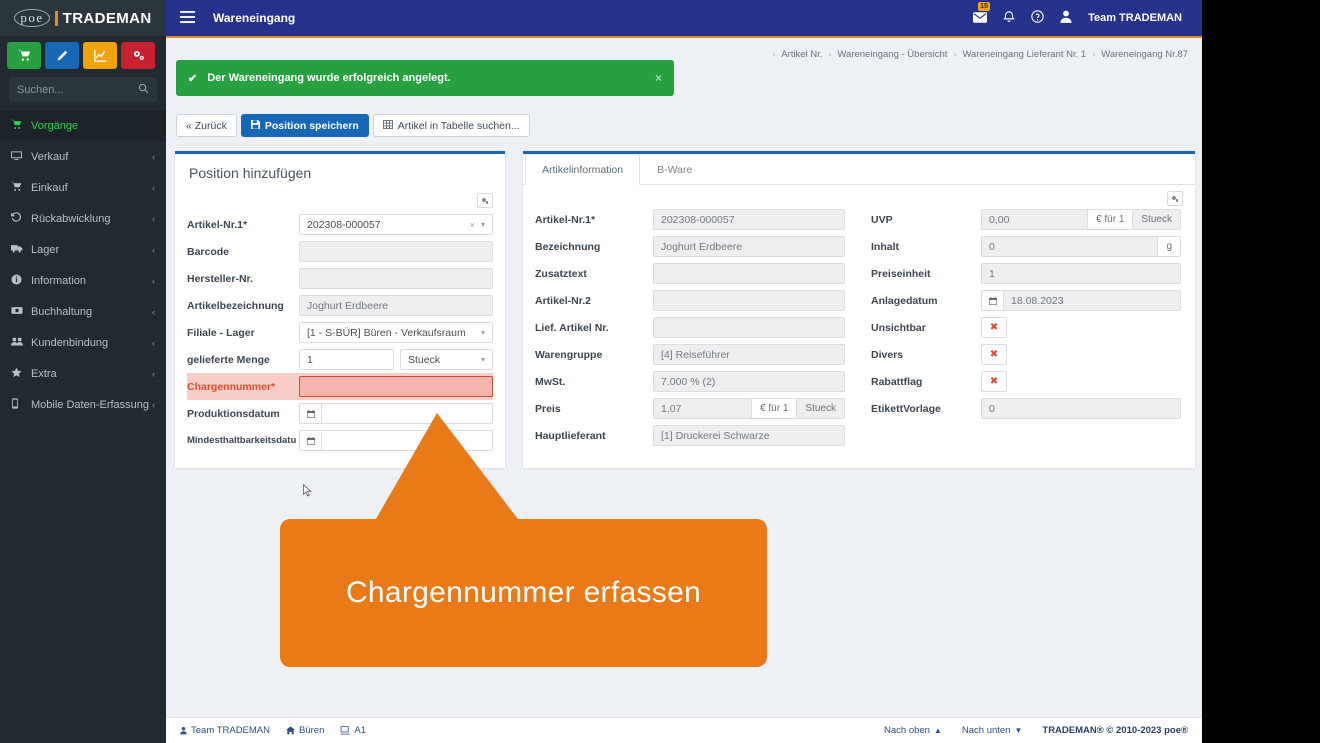  I want to click on chevron-up-icon: ▲, so click(937, 730).